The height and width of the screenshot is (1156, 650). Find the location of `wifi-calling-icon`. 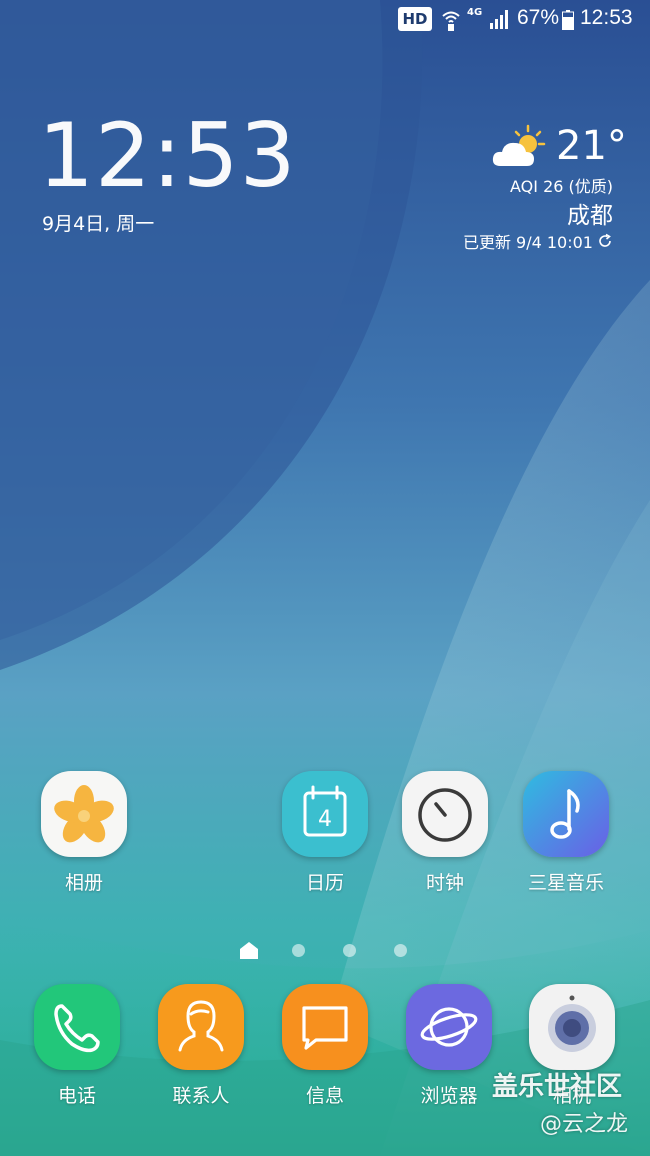

wifi-calling-icon is located at coordinates (451, 21).